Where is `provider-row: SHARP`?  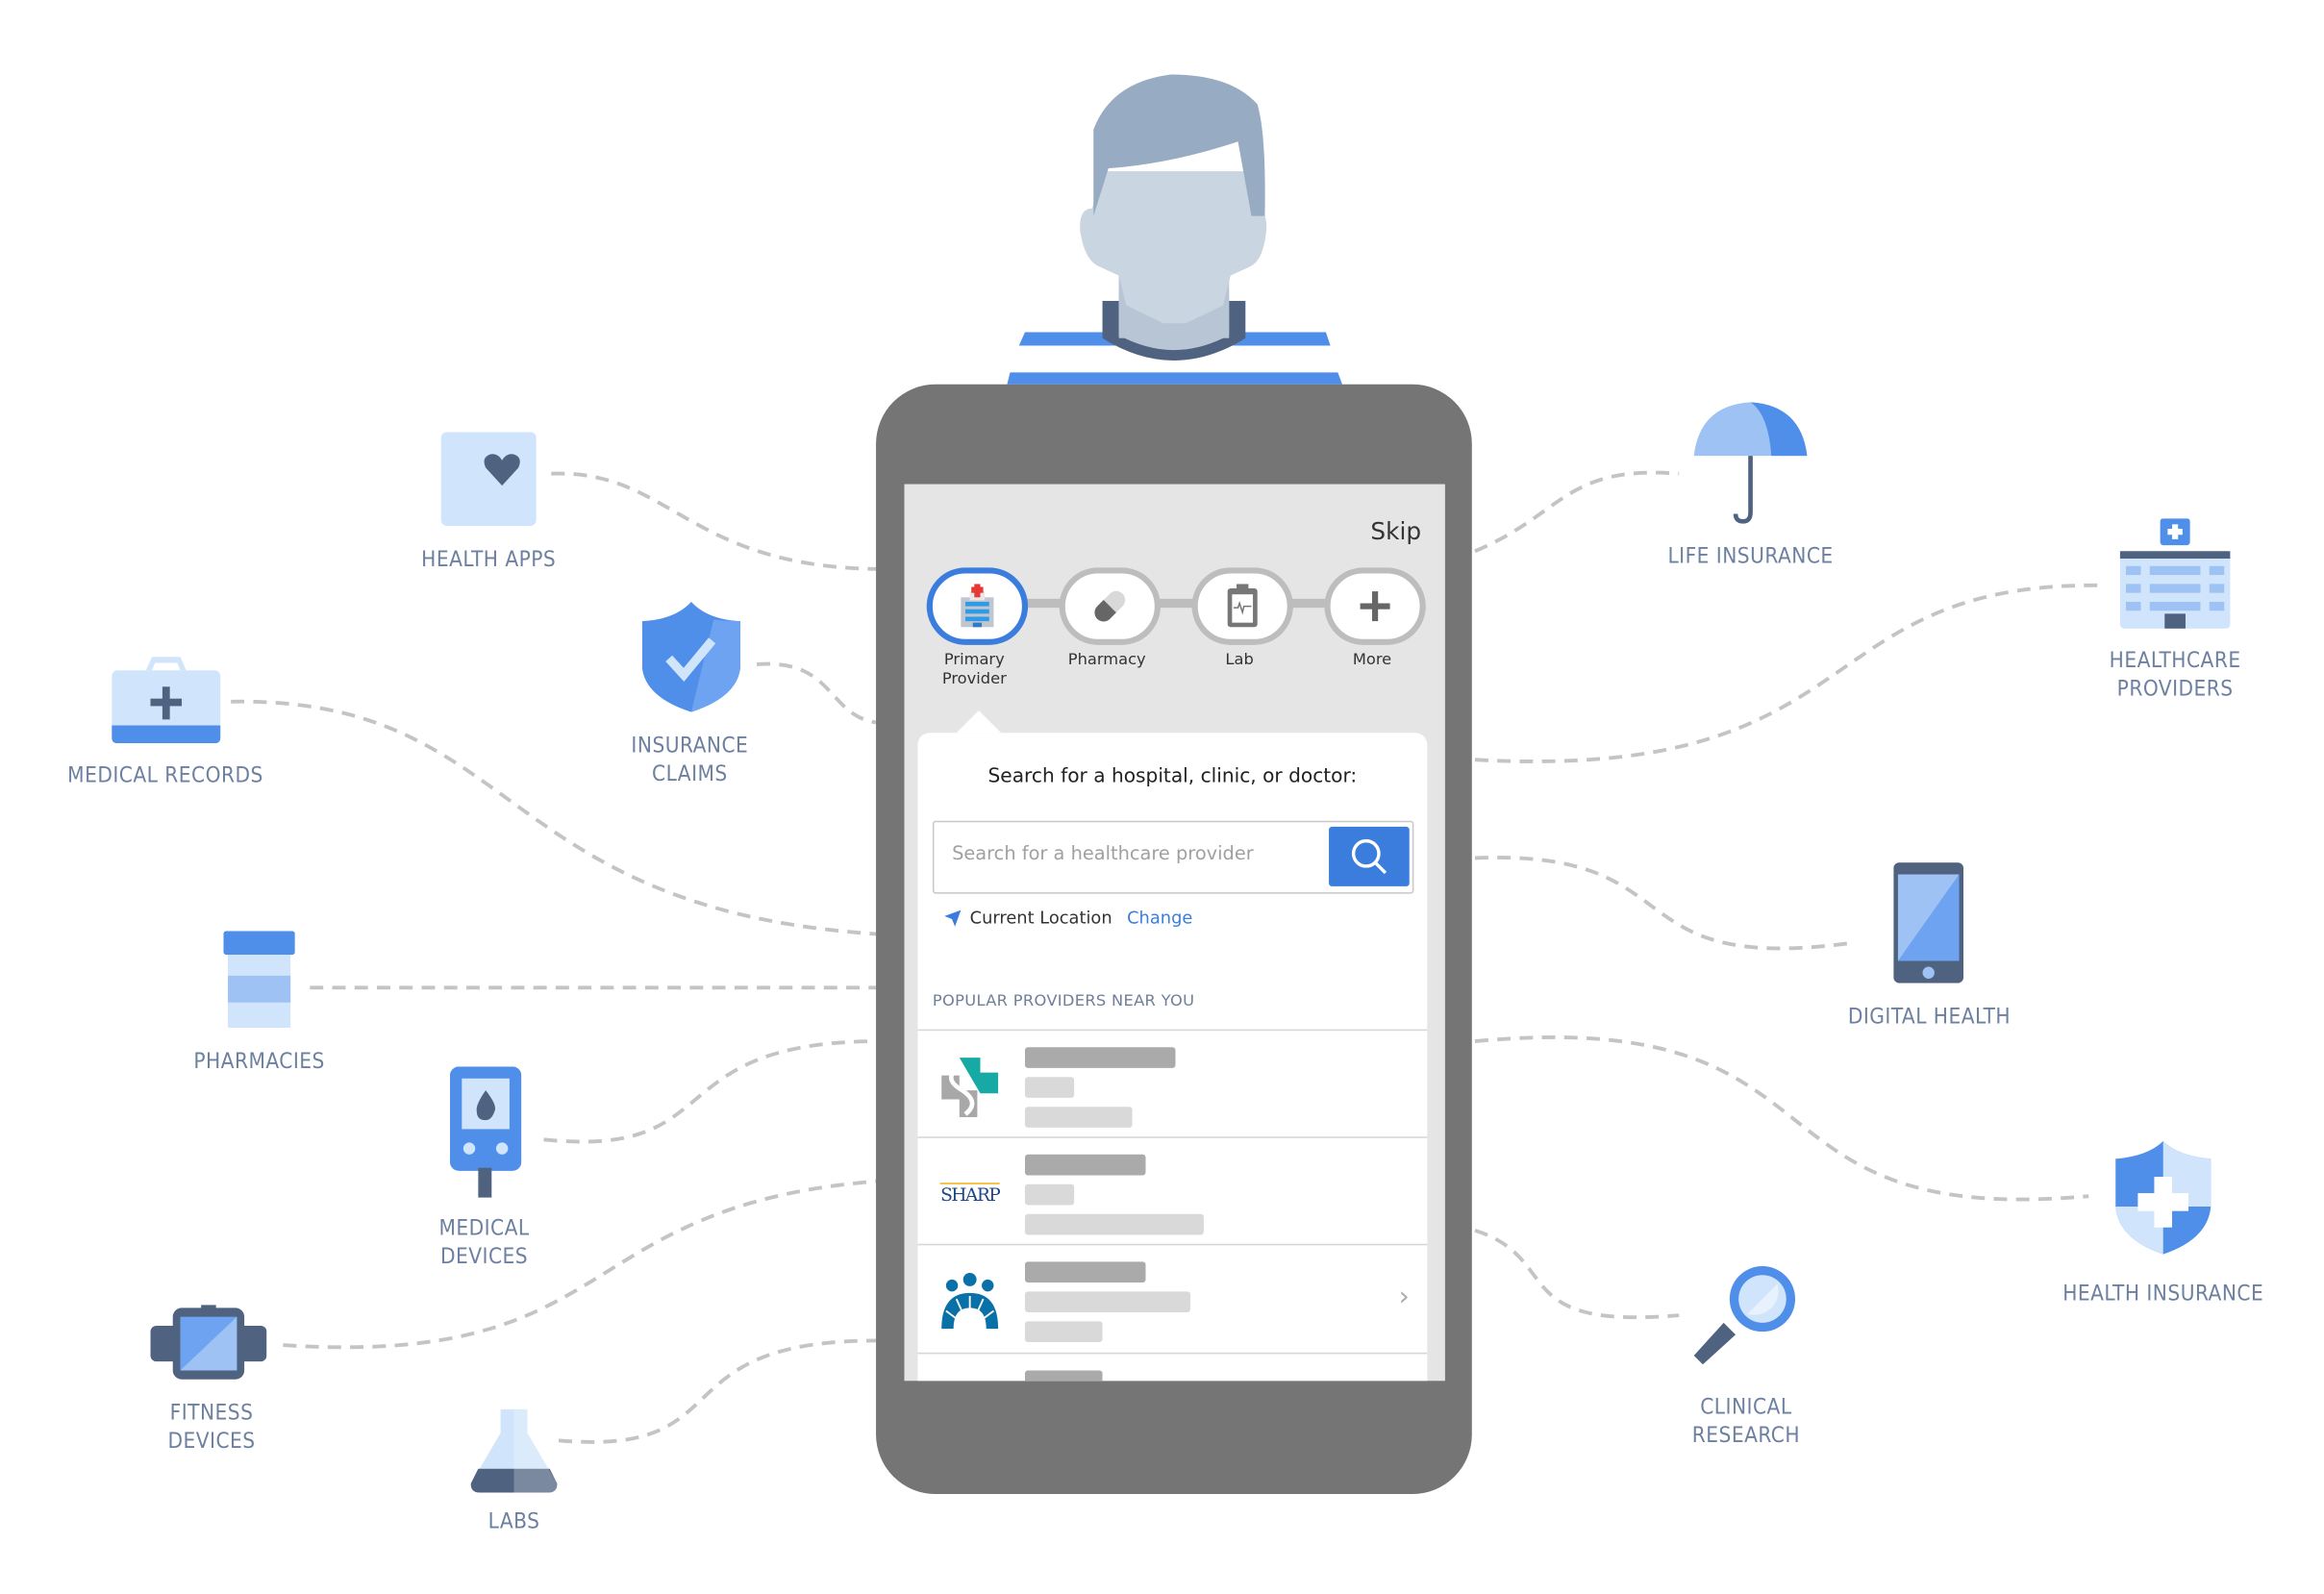 provider-row: SHARP is located at coordinates (1172, 1190).